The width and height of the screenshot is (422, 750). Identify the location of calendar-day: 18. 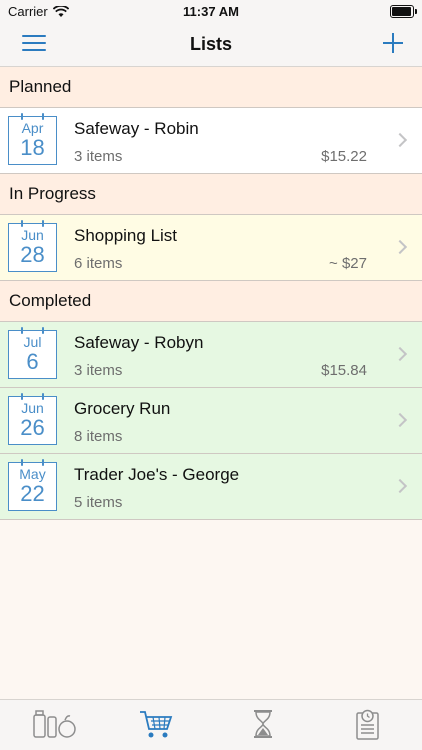
(32, 147).